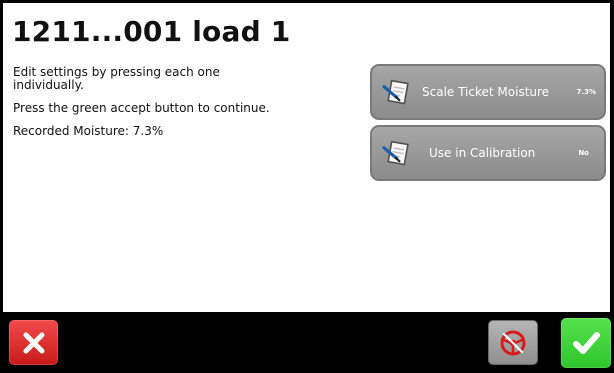 The image size is (614, 373). What do you see at coordinates (151, 31) in the screenshot?
I see `page-title: 1211...001 load 1` at bounding box center [151, 31].